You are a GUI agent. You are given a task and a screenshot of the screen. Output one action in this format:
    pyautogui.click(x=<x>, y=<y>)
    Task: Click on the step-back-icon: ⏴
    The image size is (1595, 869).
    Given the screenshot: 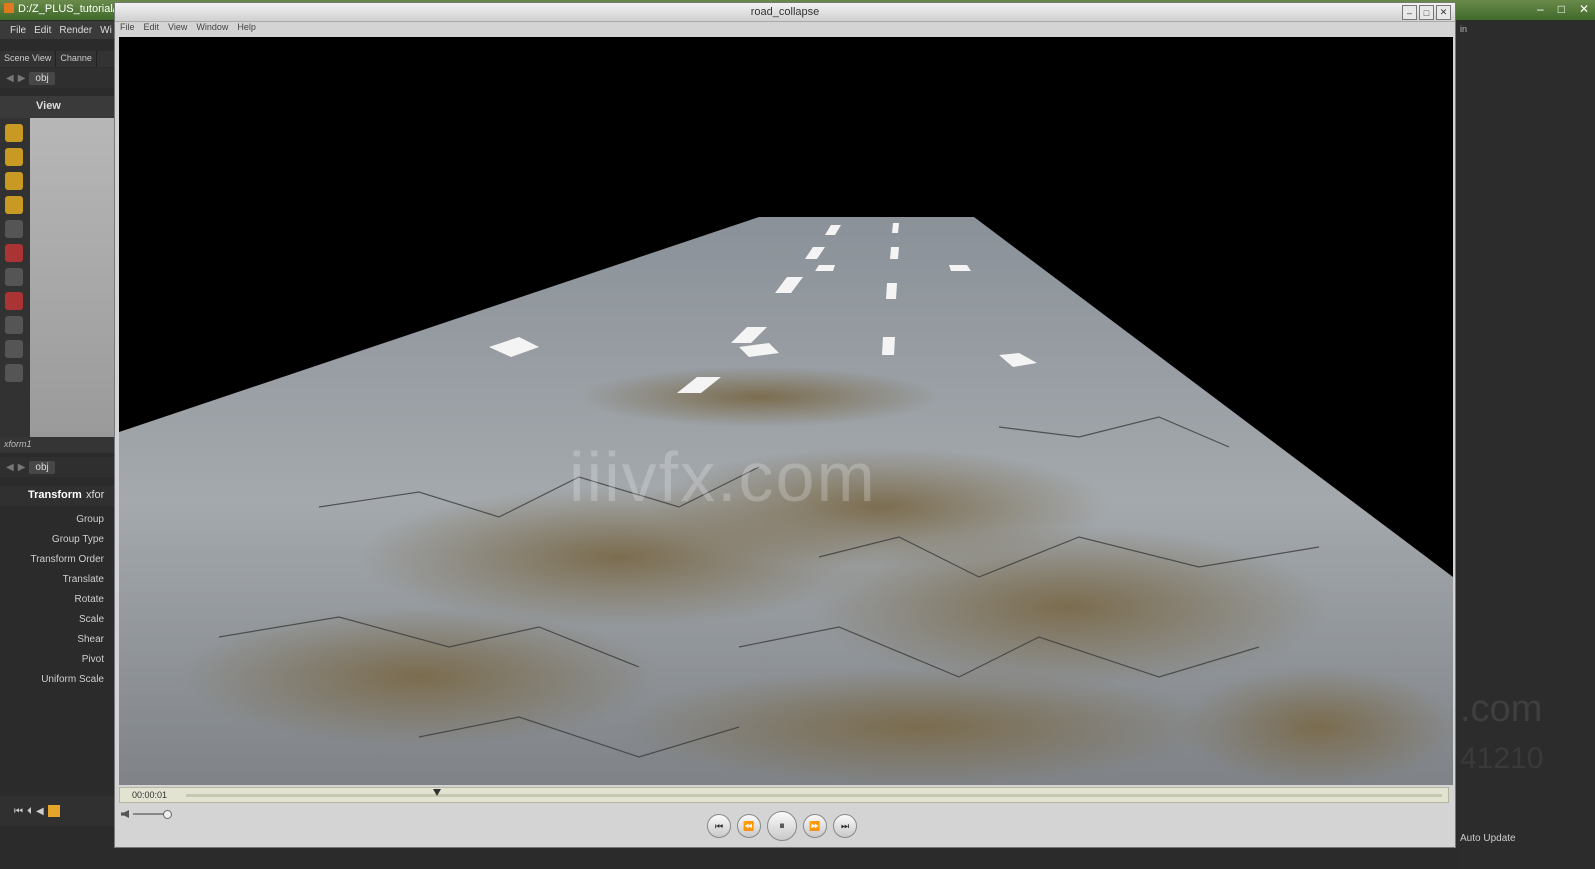 What is the action you would take?
    pyautogui.click(x=29, y=811)
    